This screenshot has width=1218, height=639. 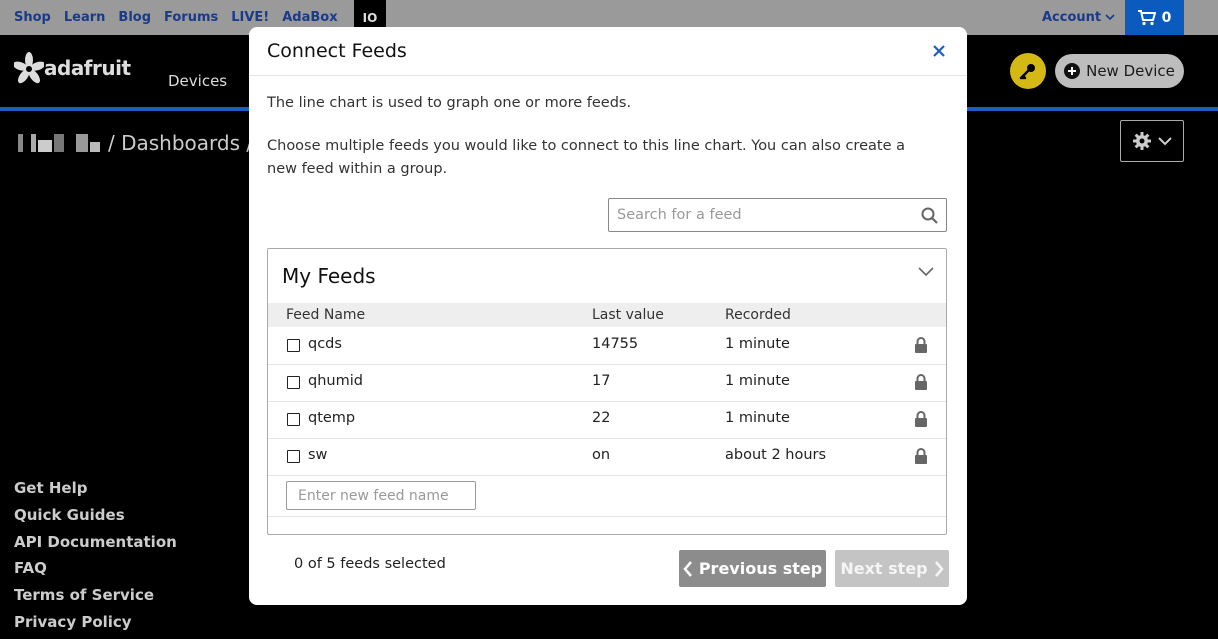 I want to click on adafruit-logo: adafruit, so click(x=72, y=68).